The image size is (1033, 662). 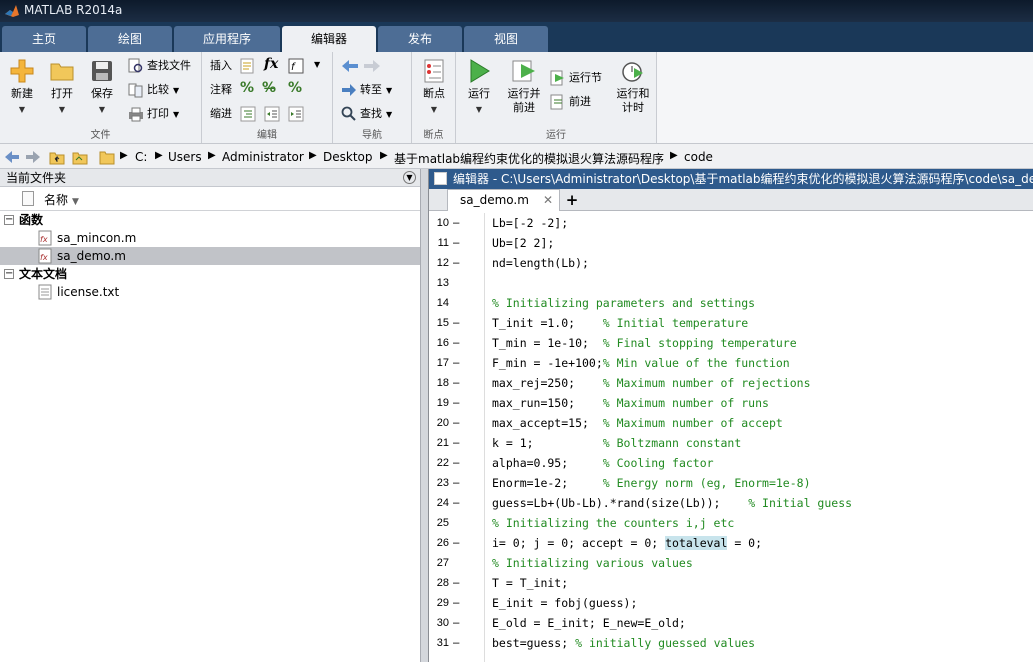 I want to click on open-button: 打开 ▼, so click(x=62, y=87).